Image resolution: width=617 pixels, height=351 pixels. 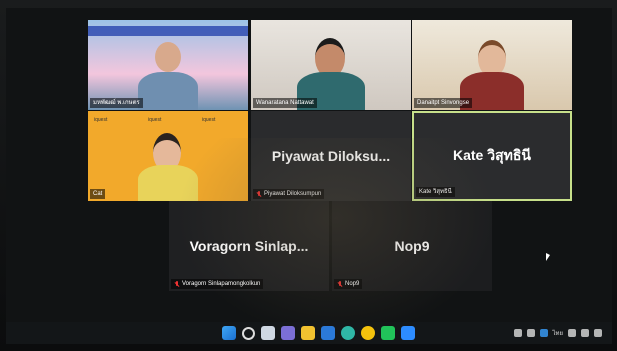 What do you see at coordinates (492, 65) in the screenshot?
I see `participant-tile: Danaitpt Sinvongse` at bounding box center [492, 65].